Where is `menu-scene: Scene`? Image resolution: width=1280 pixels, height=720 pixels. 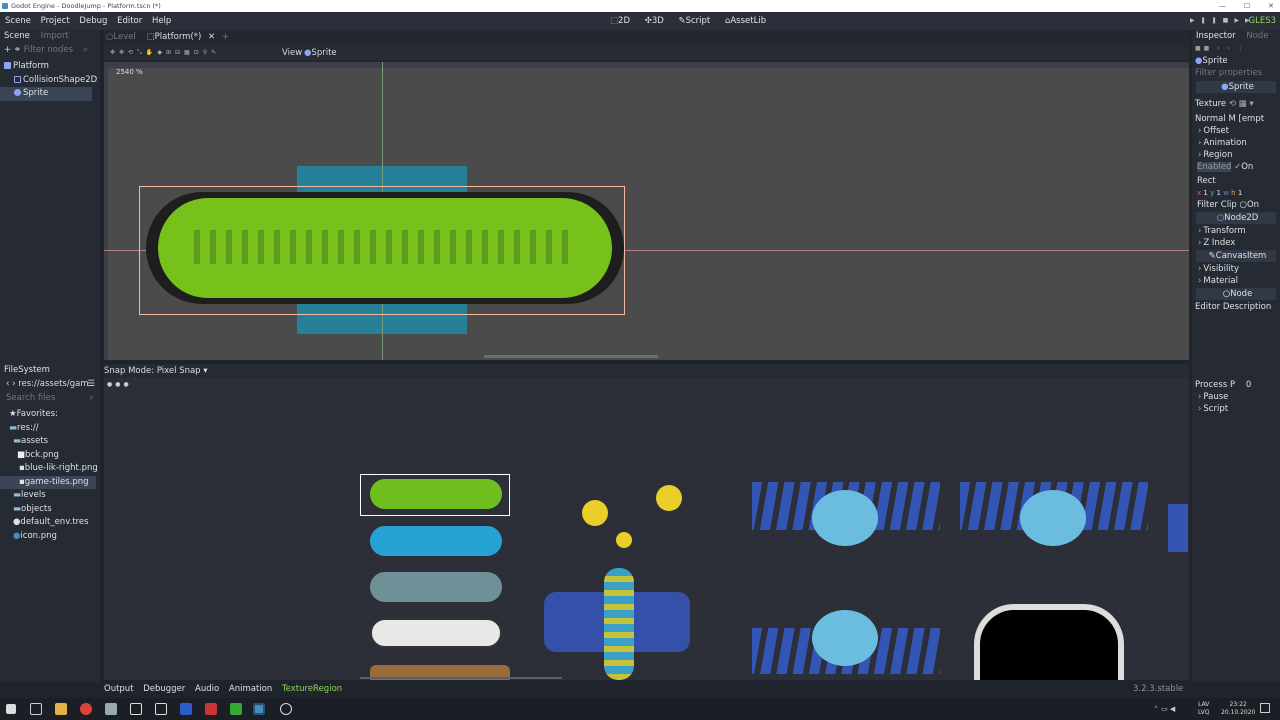
menu-scene: Scene is located at coordinates (18, 21).